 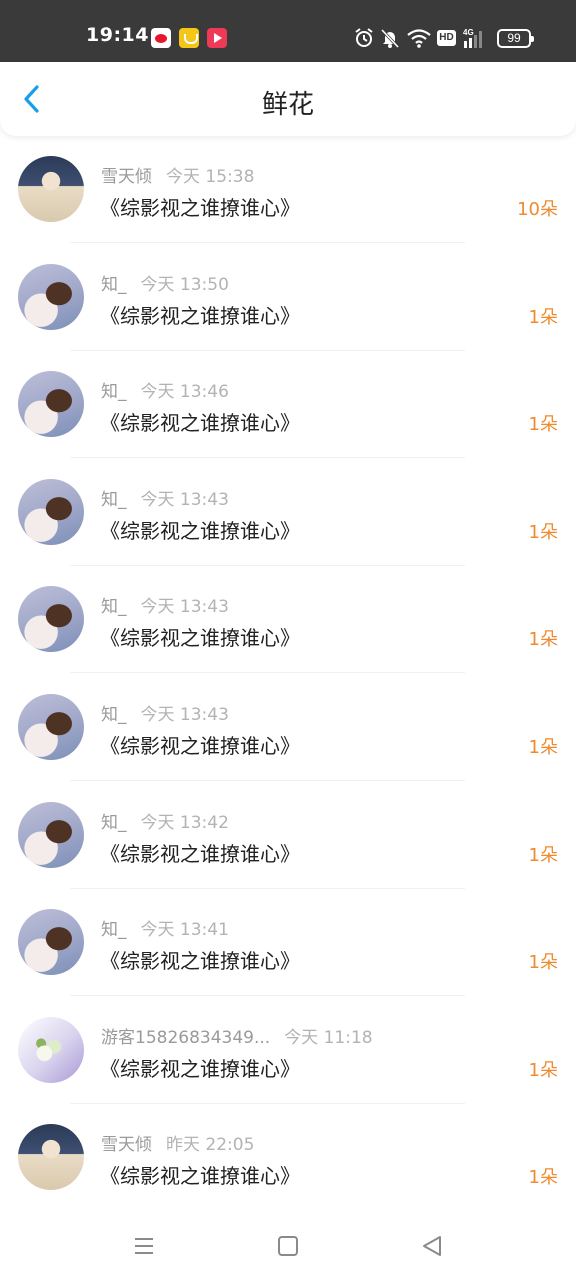 What do you see at coordinates (184, 392) in the screenshot?
I see `record-time: 今天 13:46` at bounding box center [184, 392].